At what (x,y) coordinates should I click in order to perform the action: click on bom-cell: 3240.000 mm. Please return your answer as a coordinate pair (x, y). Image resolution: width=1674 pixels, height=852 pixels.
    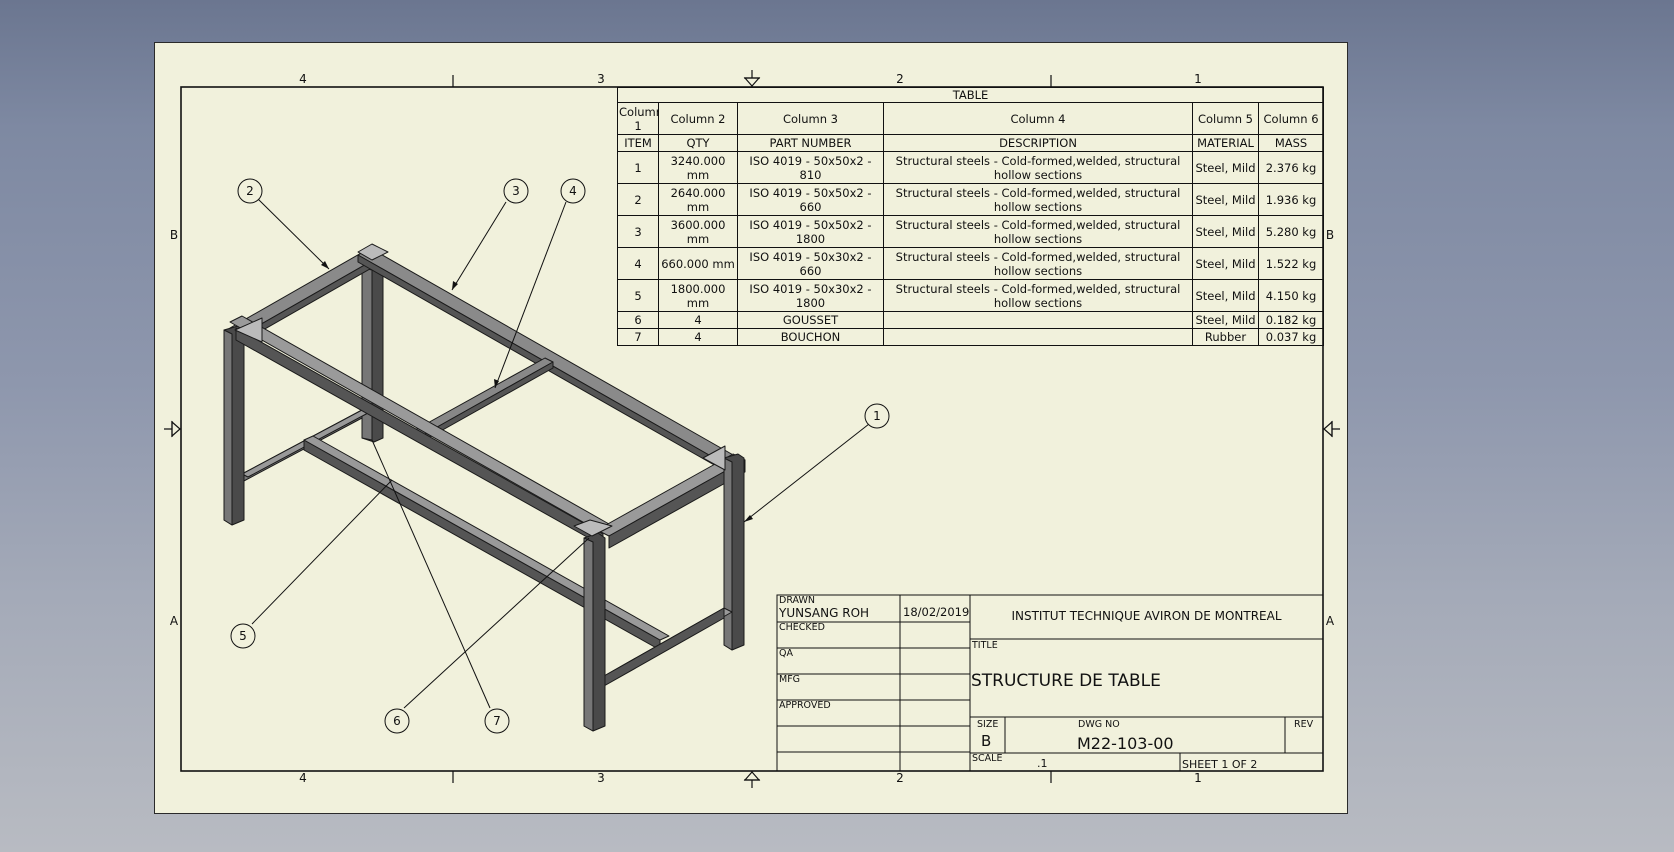
    Looking at the image, I should click on (698, 167).